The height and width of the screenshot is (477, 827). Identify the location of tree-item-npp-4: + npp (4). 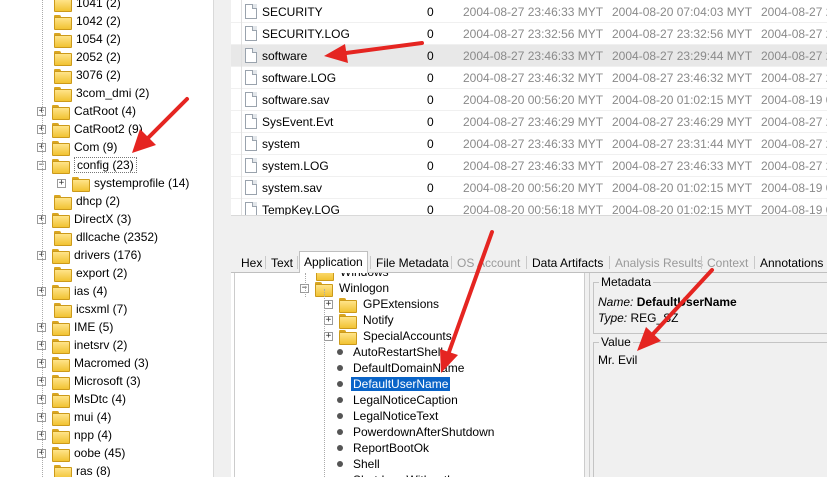
(74, 435).